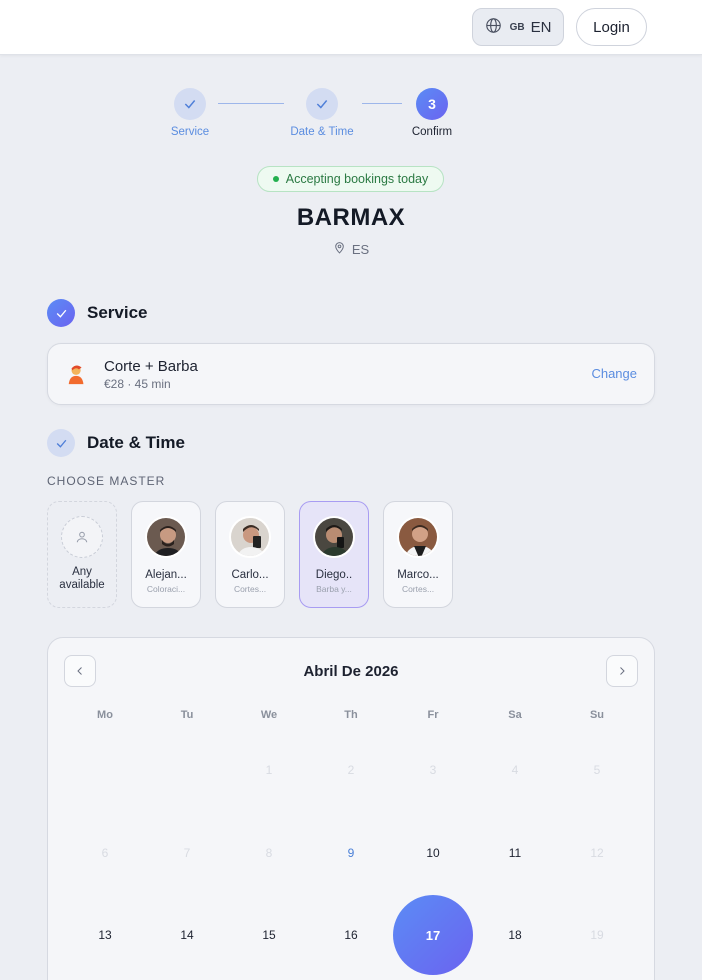  What do you see at coordinates (351, 217) in the screenshot?
I see `shop-name: BARMAX` at bounding box center [351, 217].